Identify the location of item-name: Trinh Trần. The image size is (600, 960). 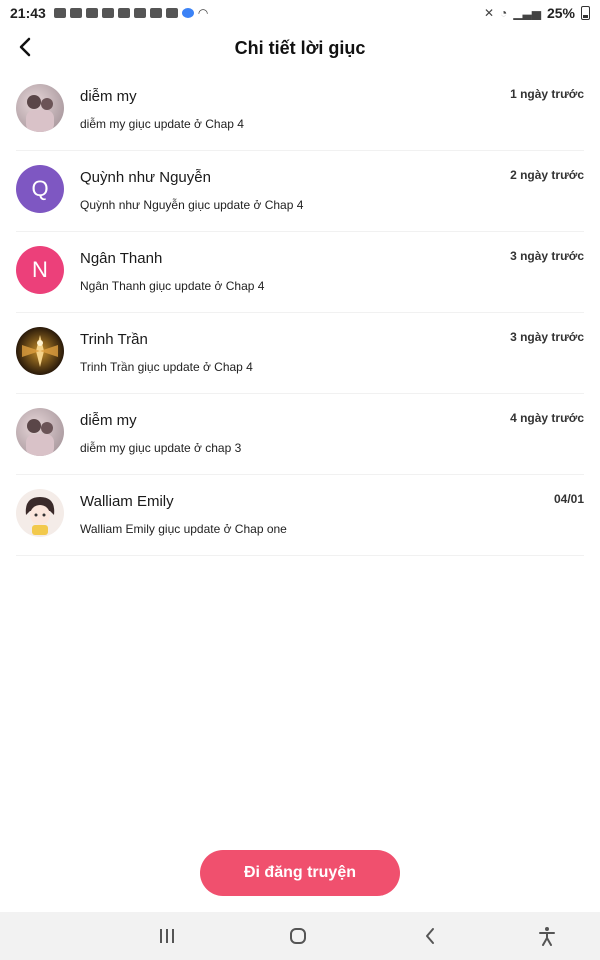
(114, 339).